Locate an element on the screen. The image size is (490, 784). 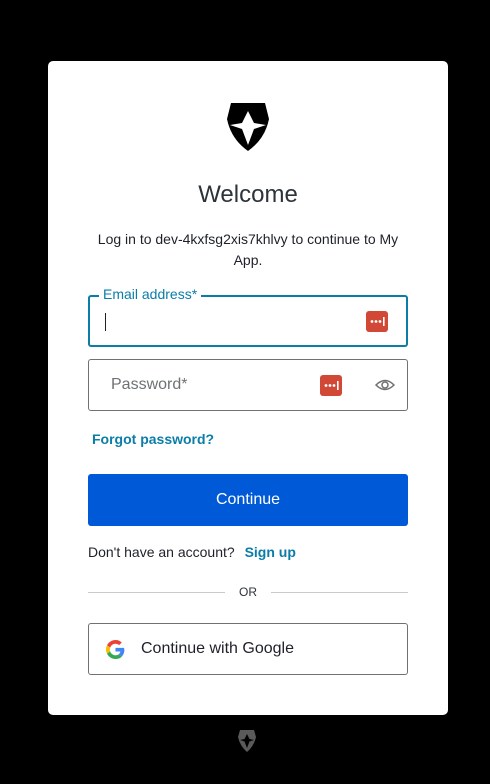
page-title: Welcome is located at coordinates (248, 194).